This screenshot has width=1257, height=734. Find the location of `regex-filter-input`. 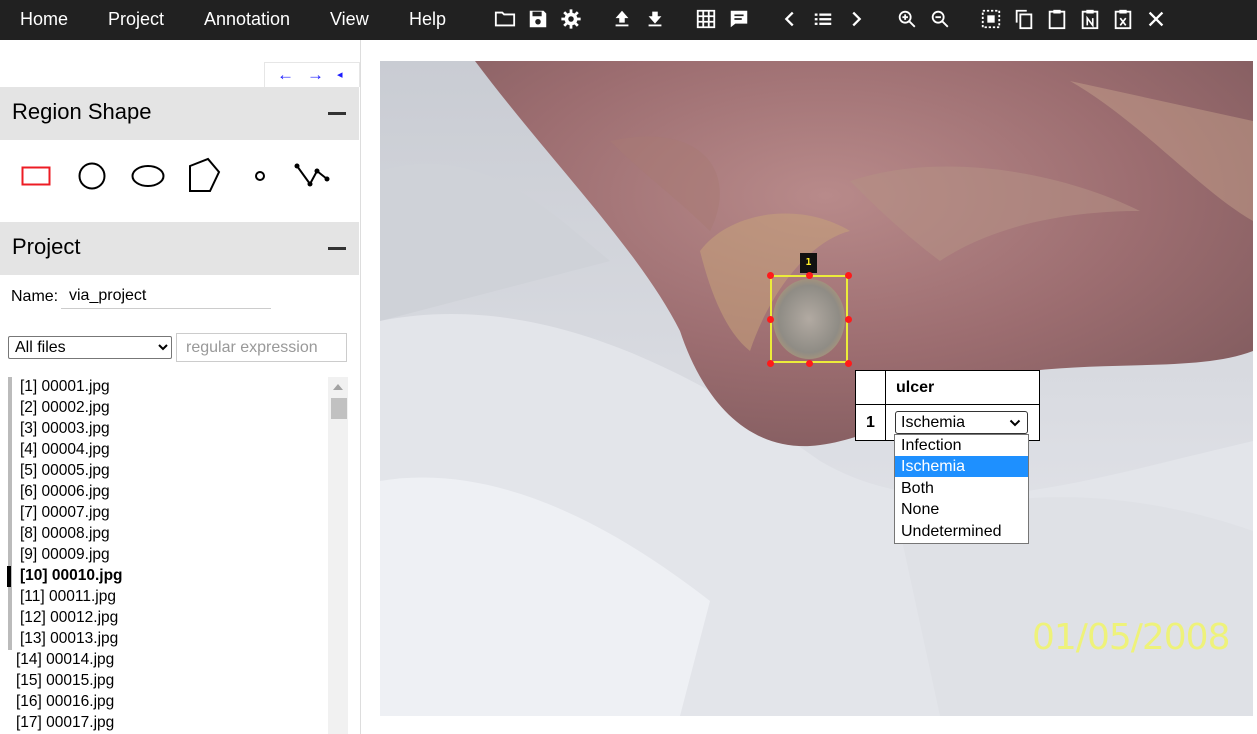

regex-filter-input is located at coordinates (261, 347).